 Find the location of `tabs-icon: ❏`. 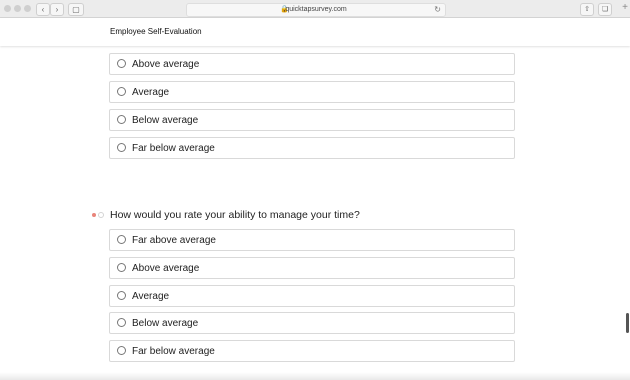

tabs-icon: ❏ is located at coordinates (605, 9).